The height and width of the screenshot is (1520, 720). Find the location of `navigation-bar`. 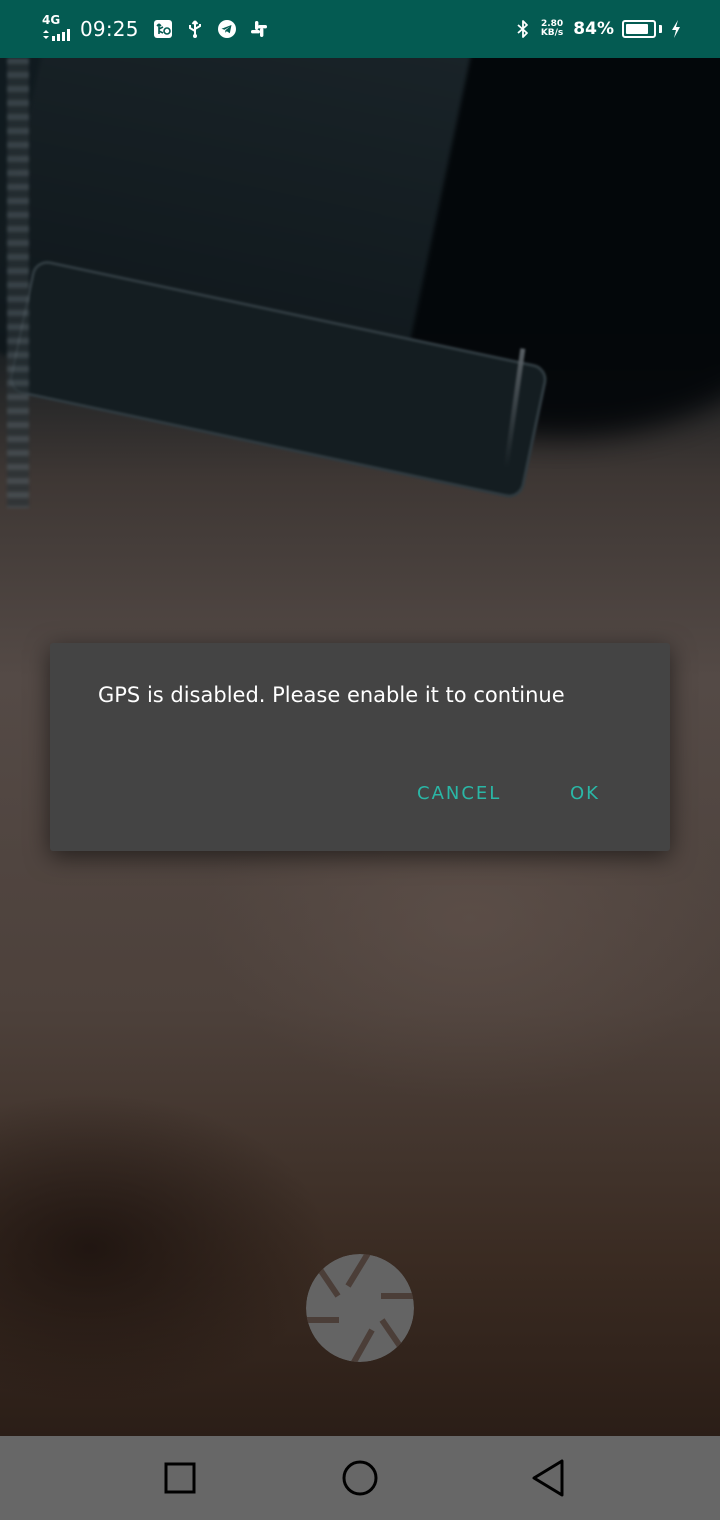

navigation-bar is located at coordinates (360, 1478).